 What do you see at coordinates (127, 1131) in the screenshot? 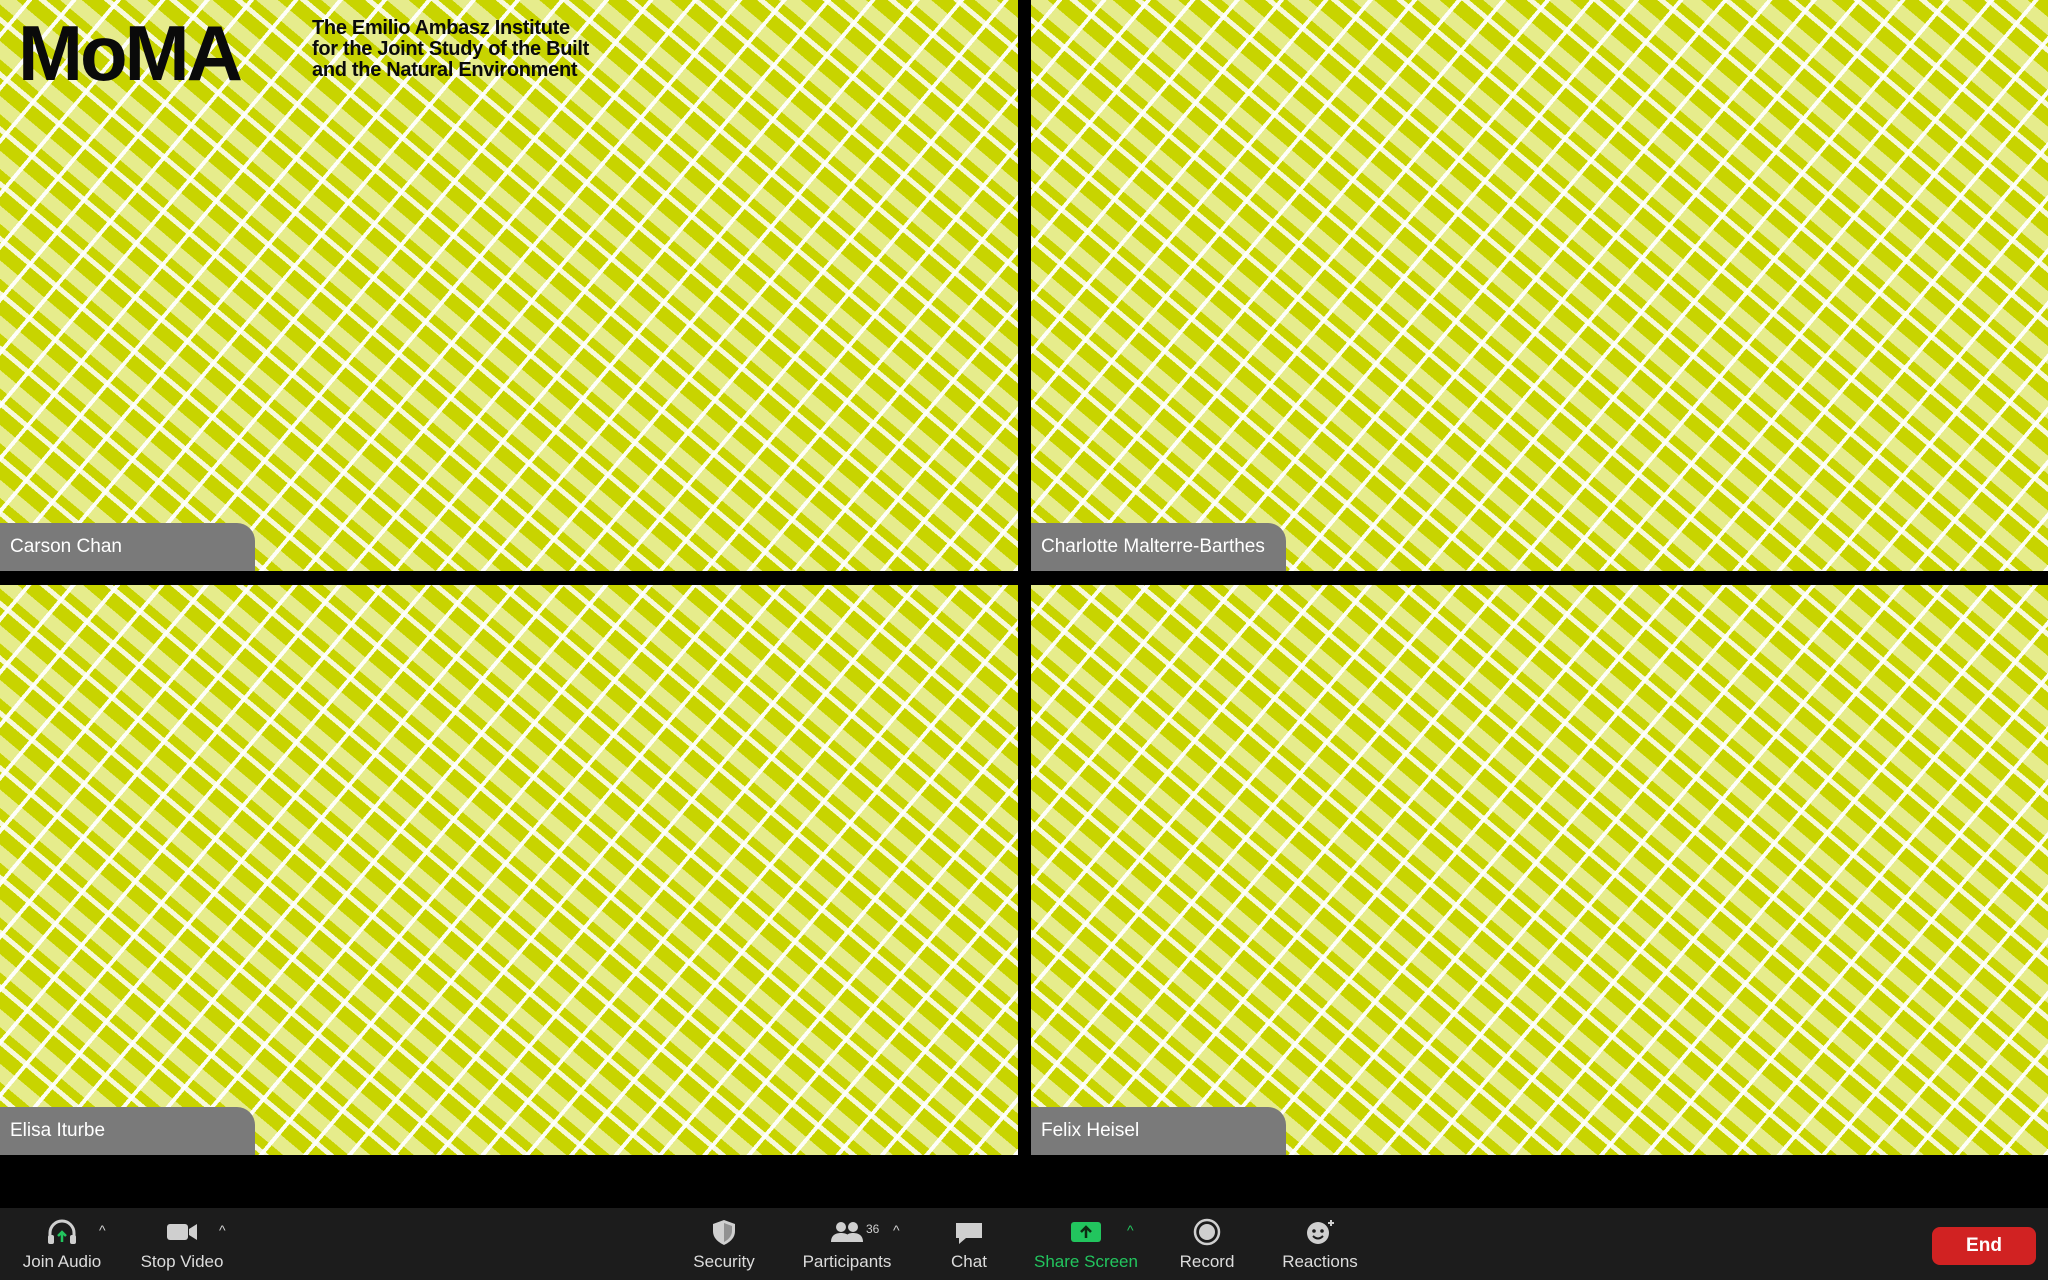
I see `participant-name-tag: Elisa Iturbe` at bounding box center [127, 1131].